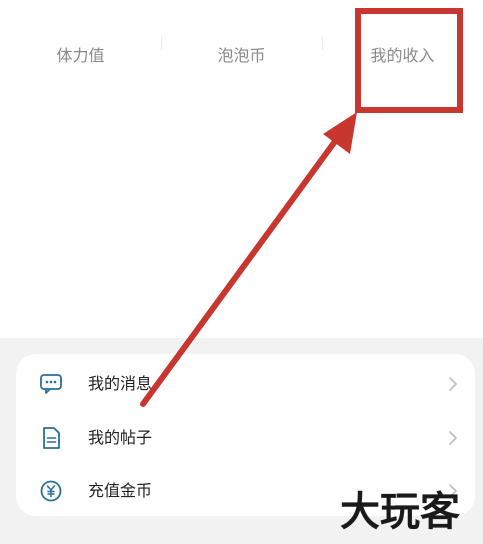 Image resolution: width=483 pixels, height=544 pixels. Describe the element at coordinates (80, 56) in the screenshot. I see `stat-stamina: 体力值` at that location.